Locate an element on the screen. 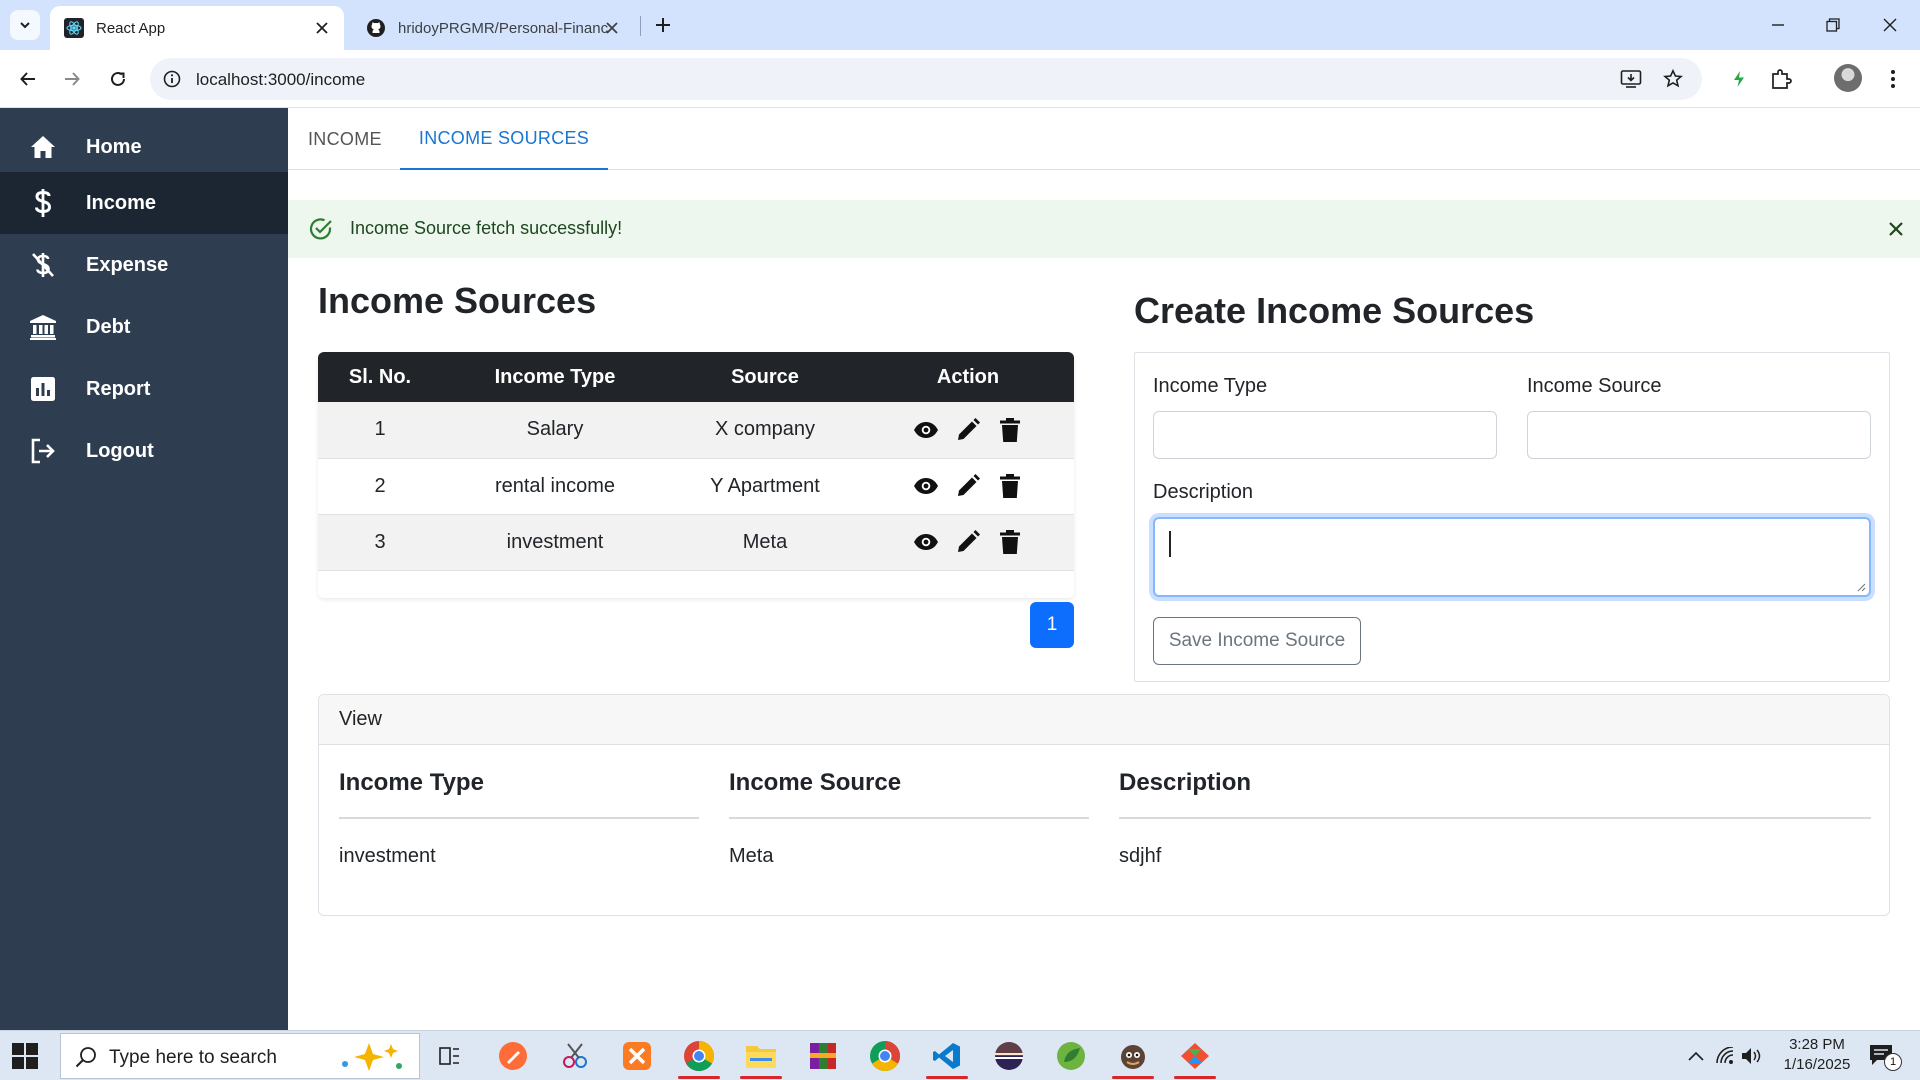  view-income-type-column: Income Type investment is located at coordinates (519, 830).